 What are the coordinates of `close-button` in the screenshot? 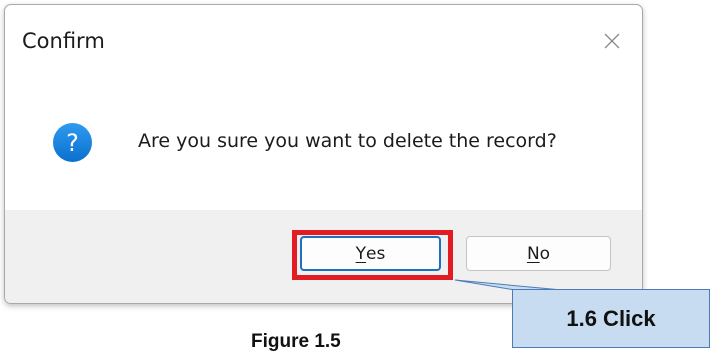 It's located at (612, 41).